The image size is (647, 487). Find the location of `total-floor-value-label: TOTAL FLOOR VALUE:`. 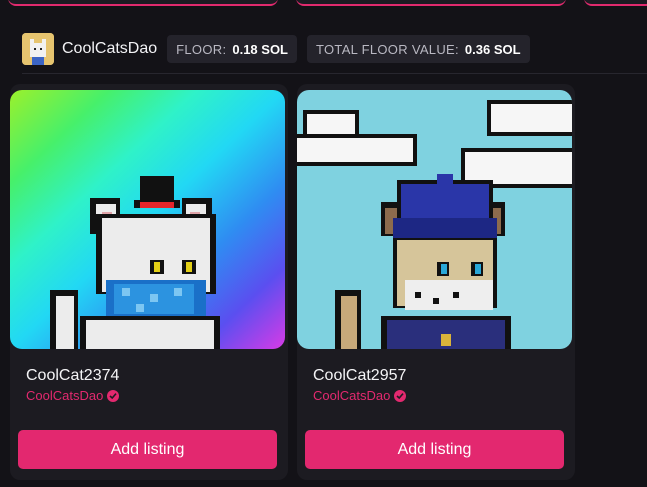

total-floor-value-label: TOTAL FLOOR VALUE: is located at coordinates (387, 49).